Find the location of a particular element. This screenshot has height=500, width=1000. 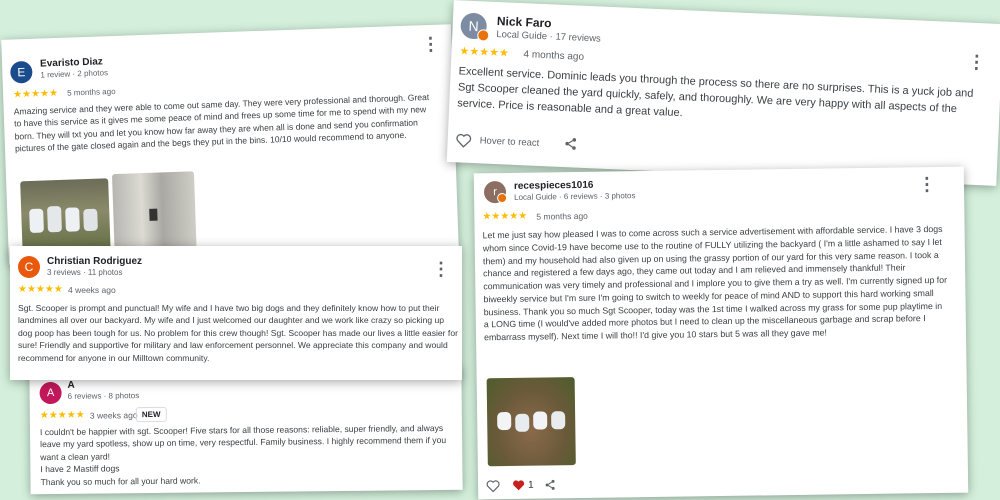

reviewer-name: Evaristo Diaz is located at coordinates (71, 62).